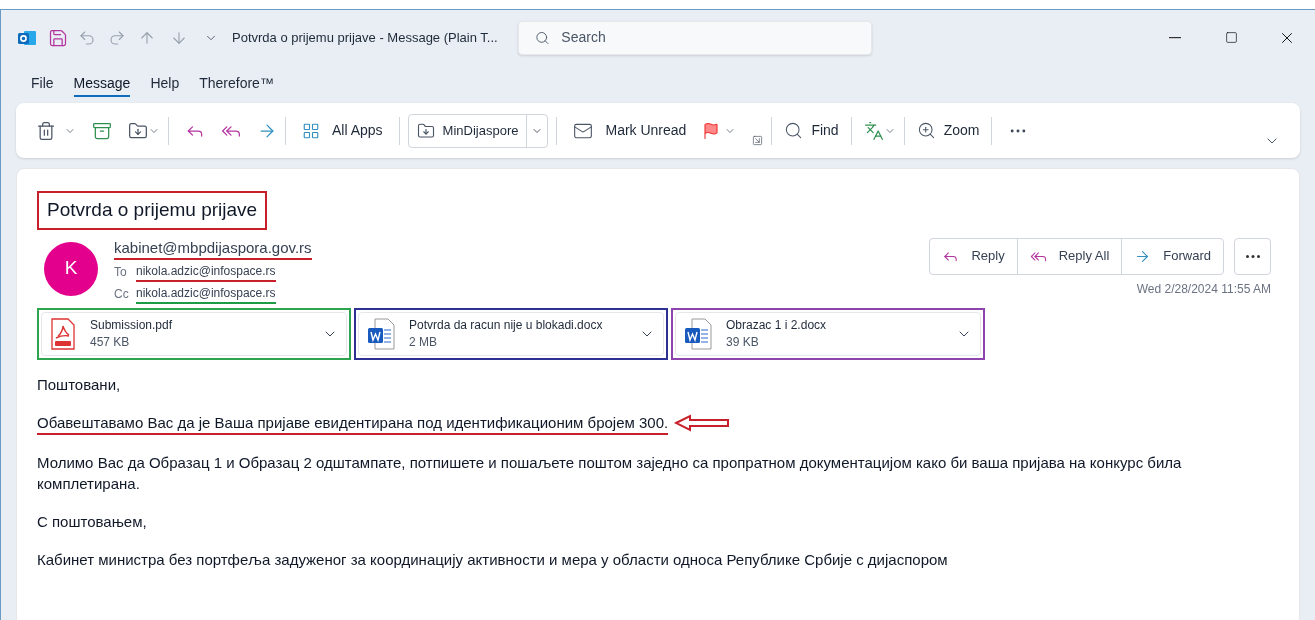 This screenshot has width=1315, height=620. What do you see at coordinates (1069, 256) in the screenshot?
I see `message-action-button: Reply All` at bounding box center [1069, 256].